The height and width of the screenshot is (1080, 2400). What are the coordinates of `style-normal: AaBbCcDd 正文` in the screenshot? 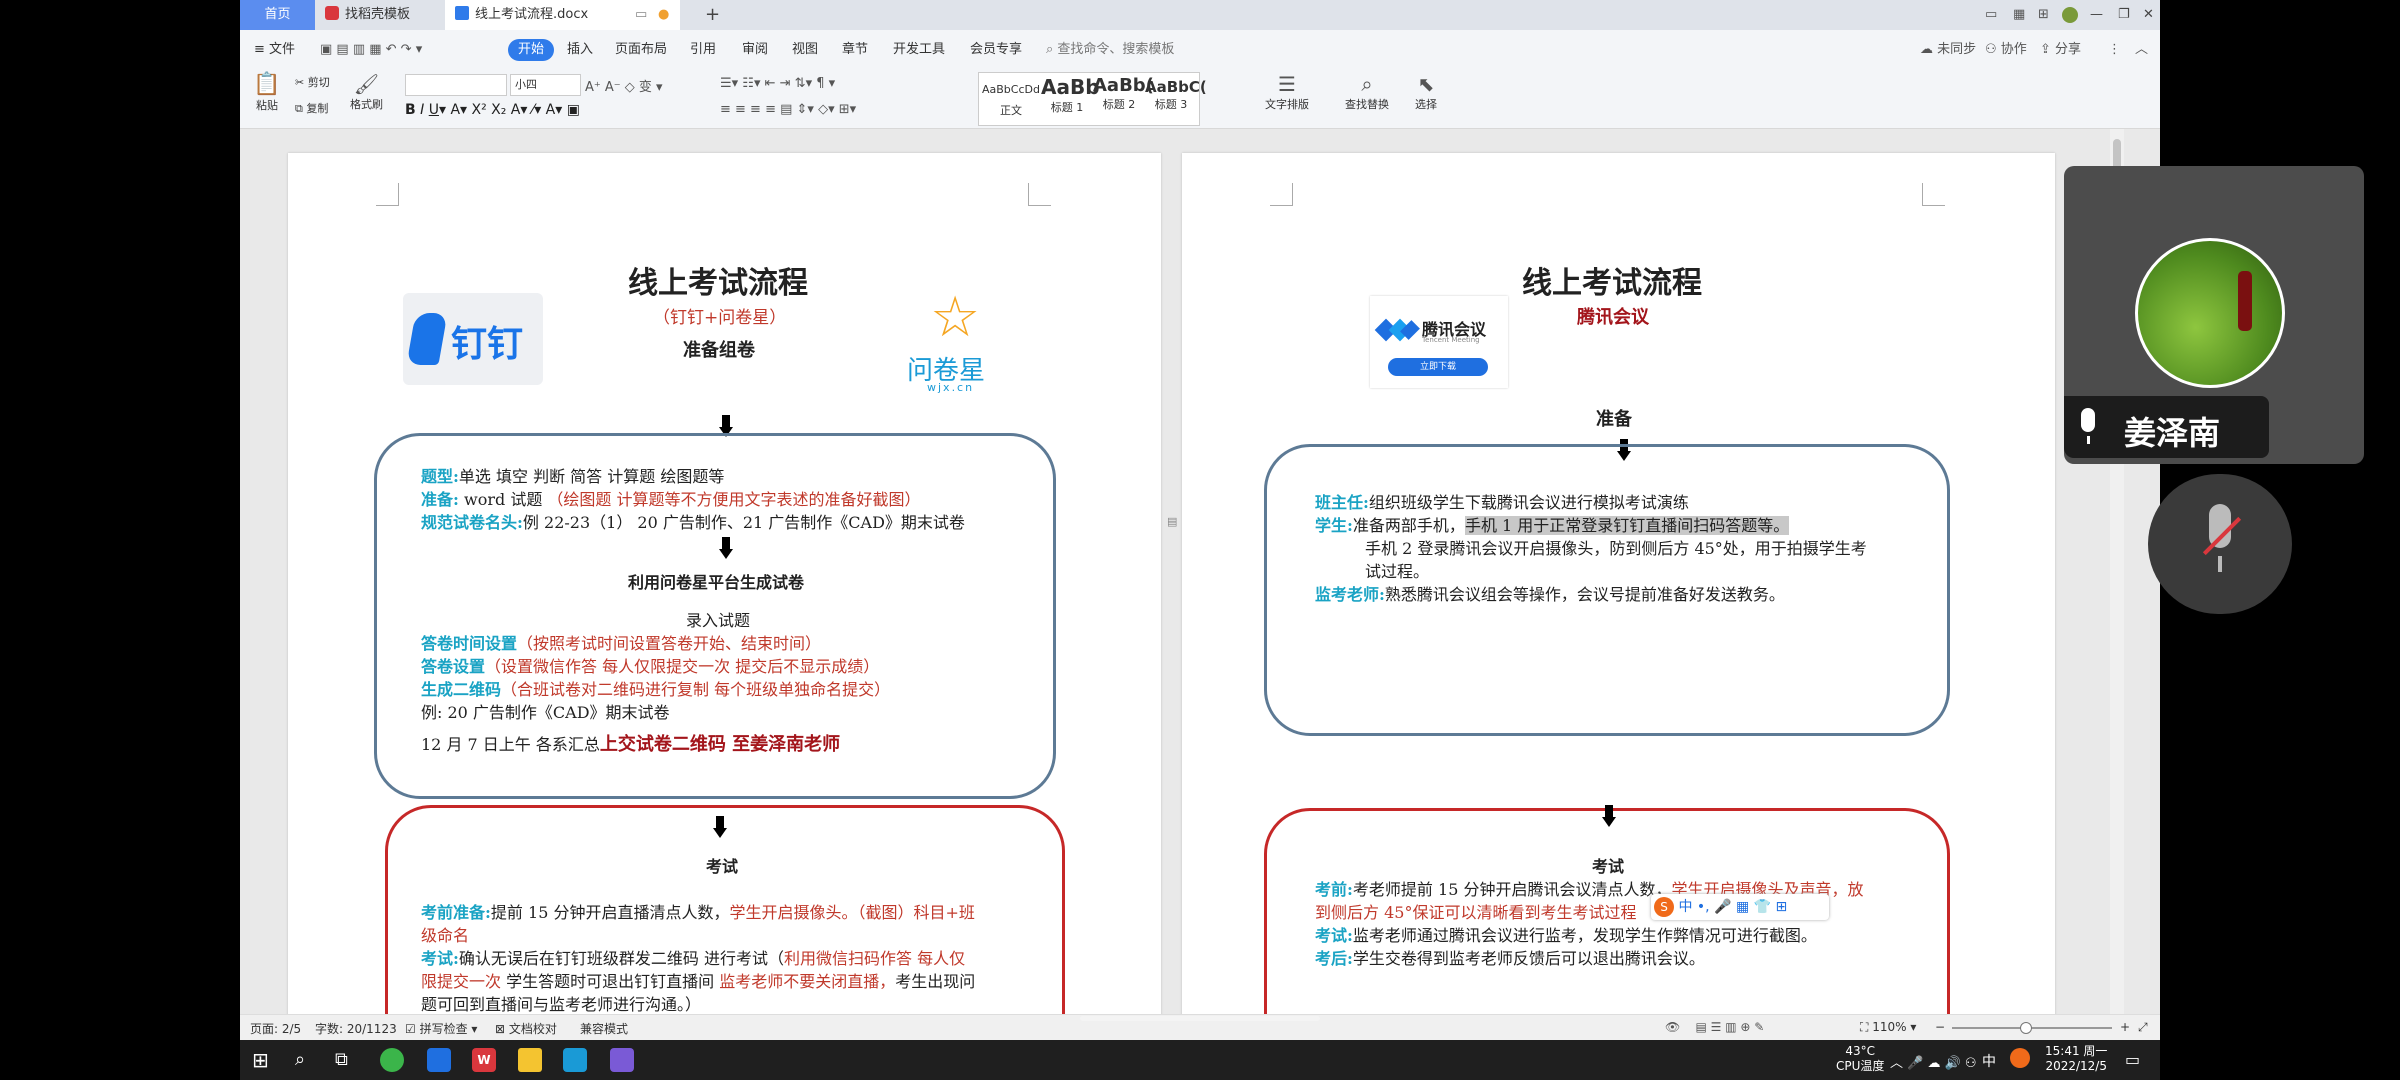 It's located at (1011, 100).